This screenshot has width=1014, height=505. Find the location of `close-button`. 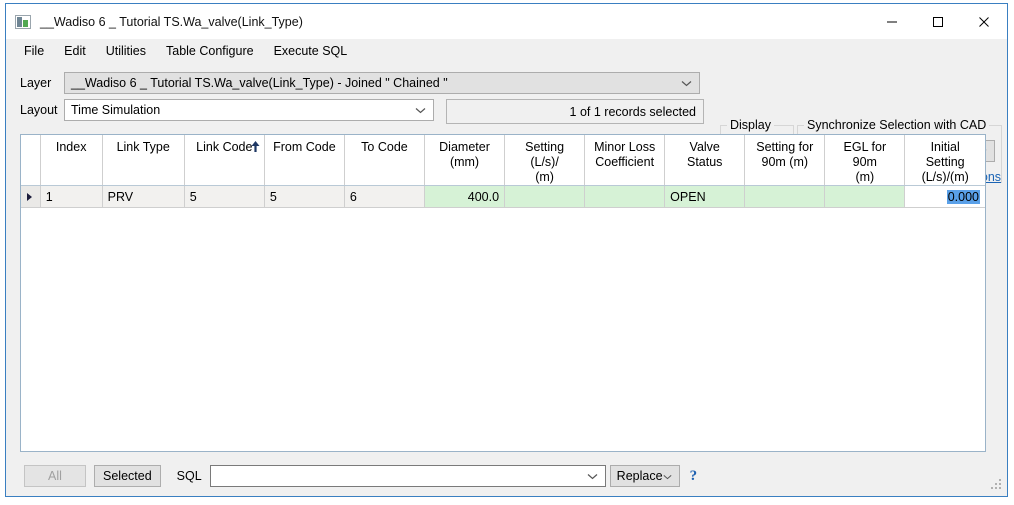

close-button is located at coordinates (984, 21).